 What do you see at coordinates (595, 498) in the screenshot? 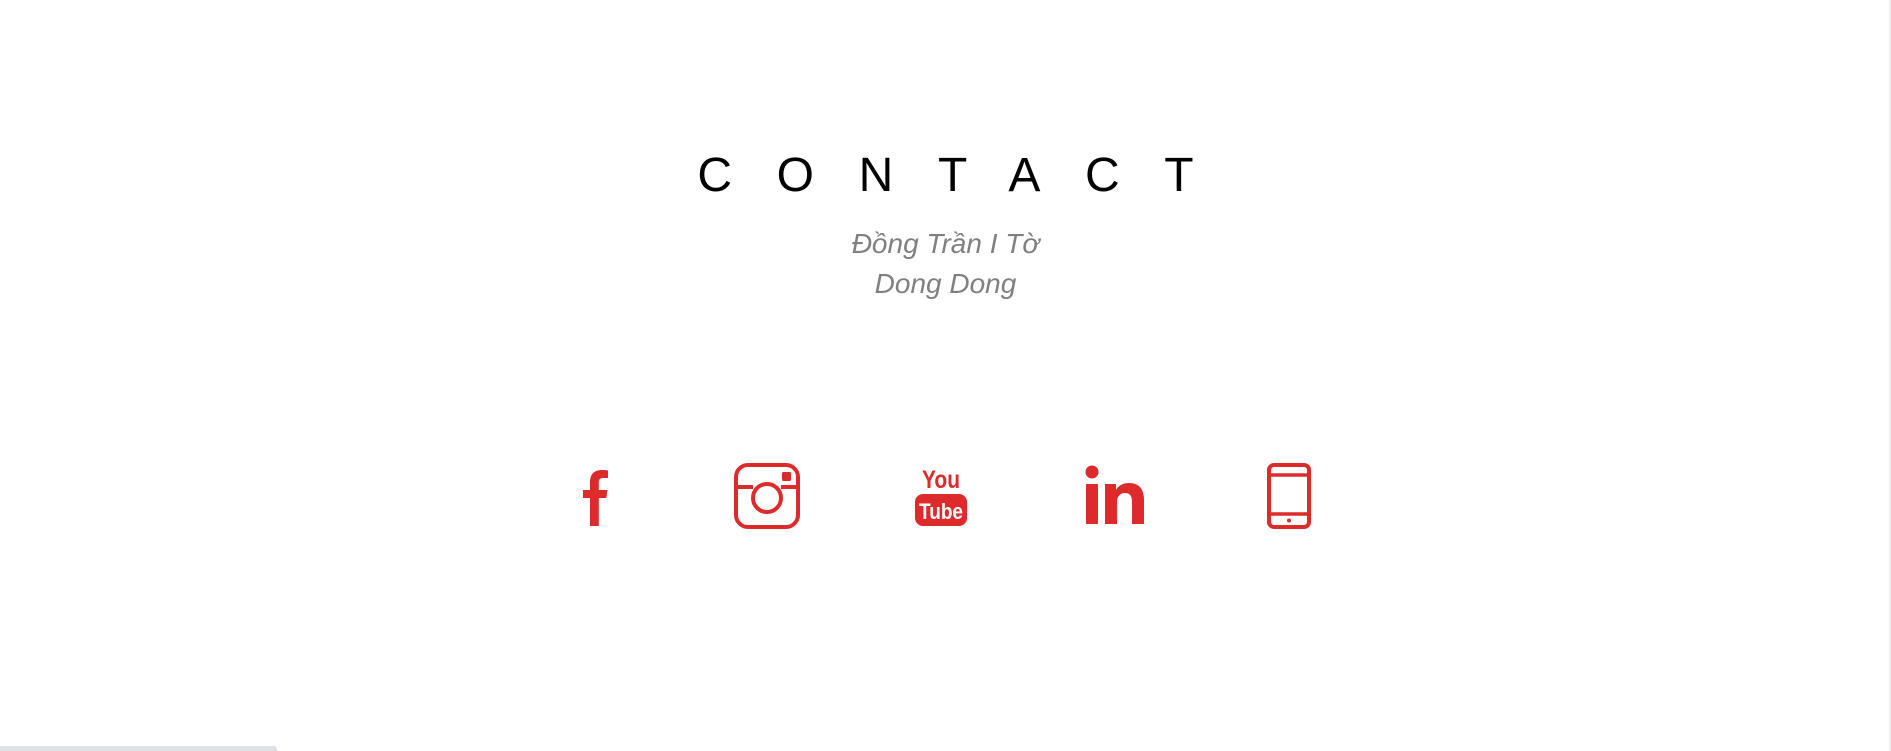
I see `facebook-icon` at bounding box center [595, 498].